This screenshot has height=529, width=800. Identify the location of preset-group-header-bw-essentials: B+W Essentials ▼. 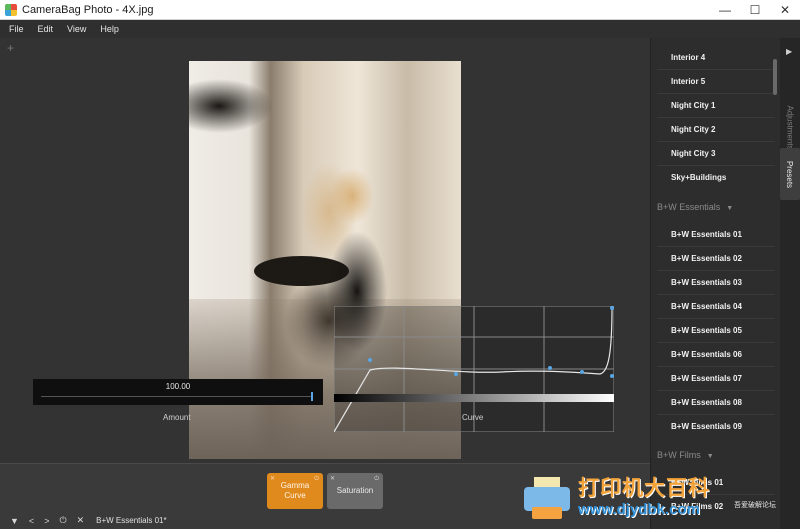
(695, 207).